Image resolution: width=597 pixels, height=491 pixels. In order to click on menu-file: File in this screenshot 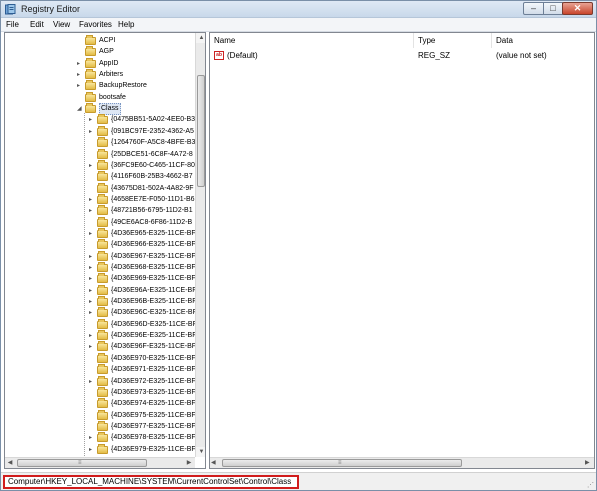, I will do `click(12, 24)`.